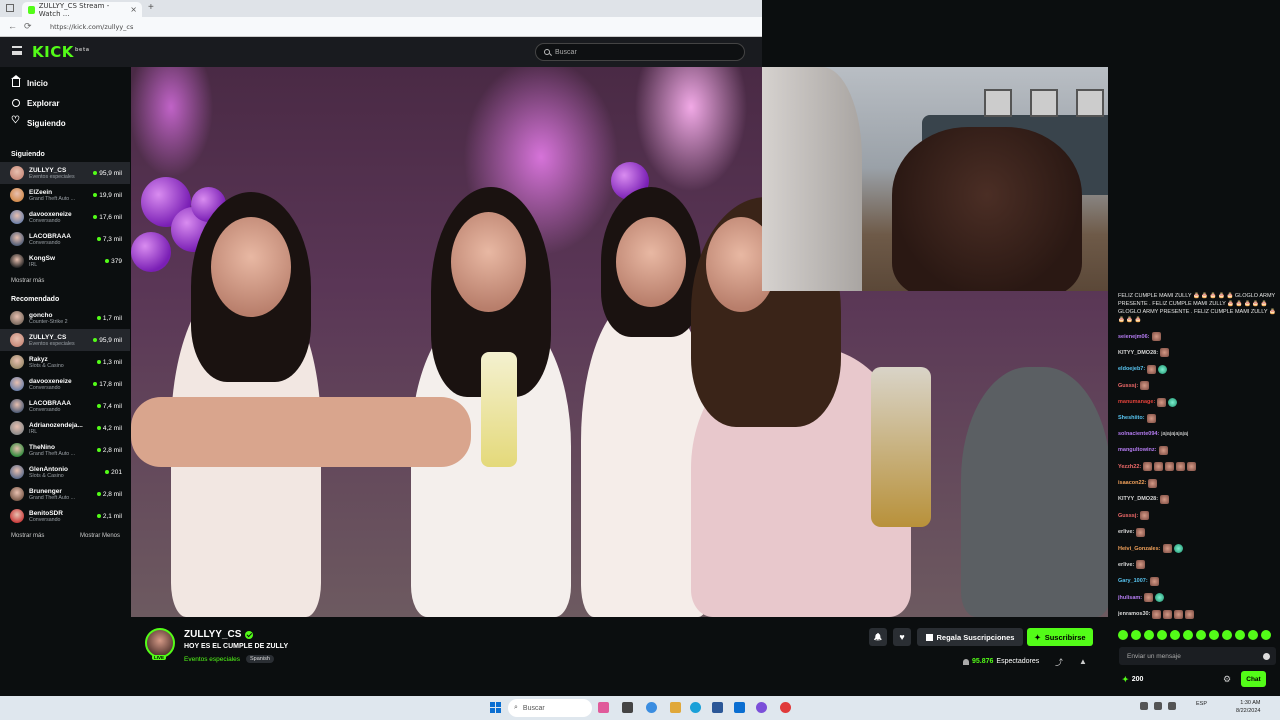  What do you see at coordinates (260, 659) in the screenshot?
I see `language-tag: Spanish` at bounding box center [260, 659].